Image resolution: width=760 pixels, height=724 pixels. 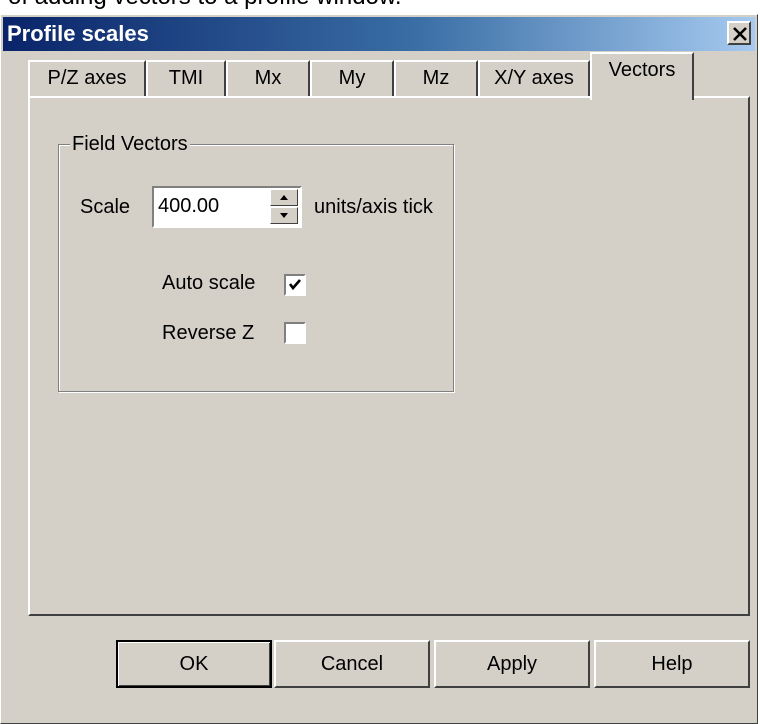 I want to click on scale-spin-down-button, so click(x=284, y=215).